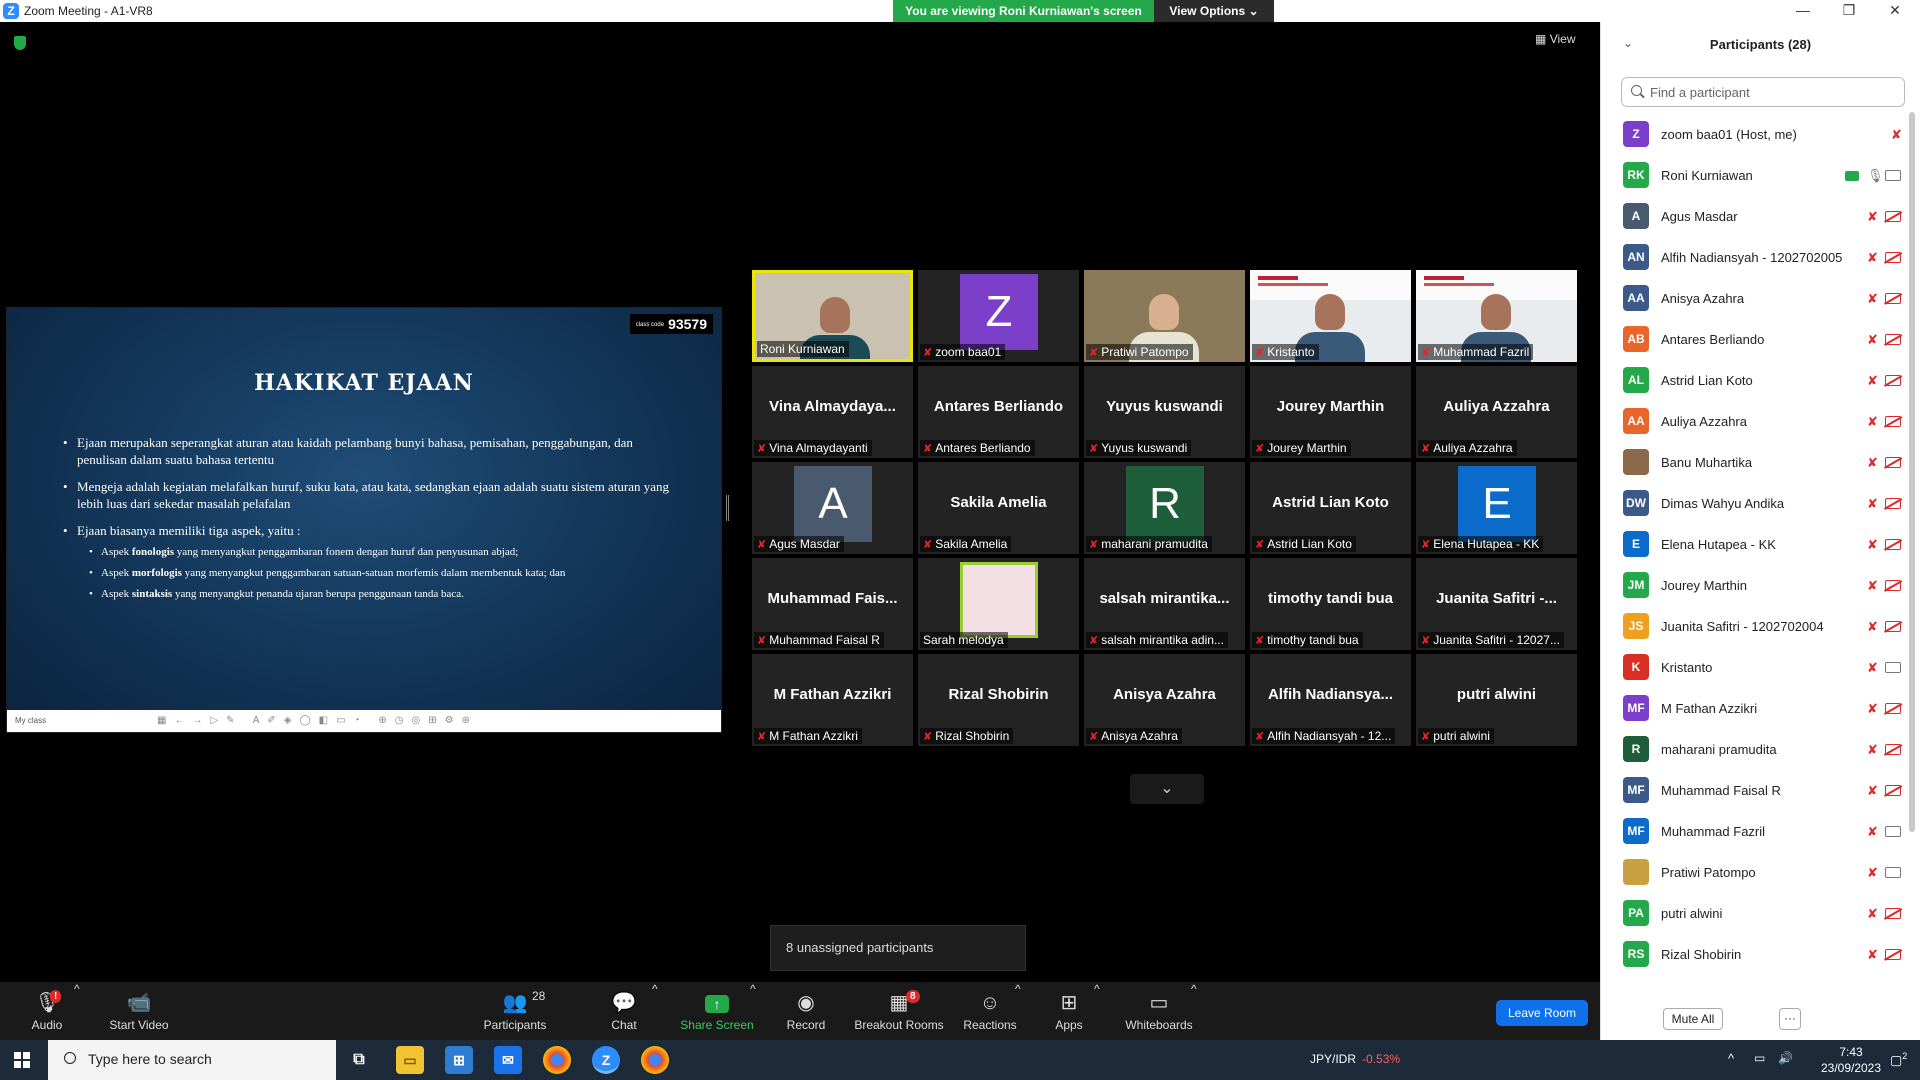  What do you see at coordinates (1097, 1011) in the screenshot?
I see `apps-options-caret: ^` at bounding box center [1097, 1011].